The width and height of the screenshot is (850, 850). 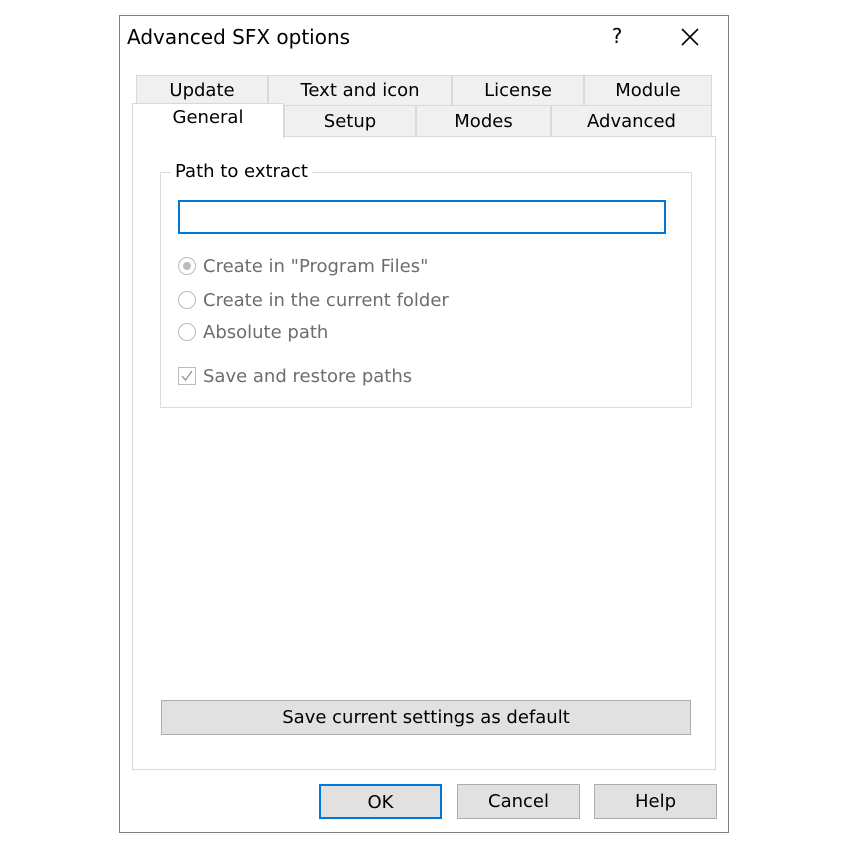 What do you see at coordinates (426, 717) in the screenshot?
I see `save-settings-as-default-button: Save current settings as default` at bounding box center [426, 717].